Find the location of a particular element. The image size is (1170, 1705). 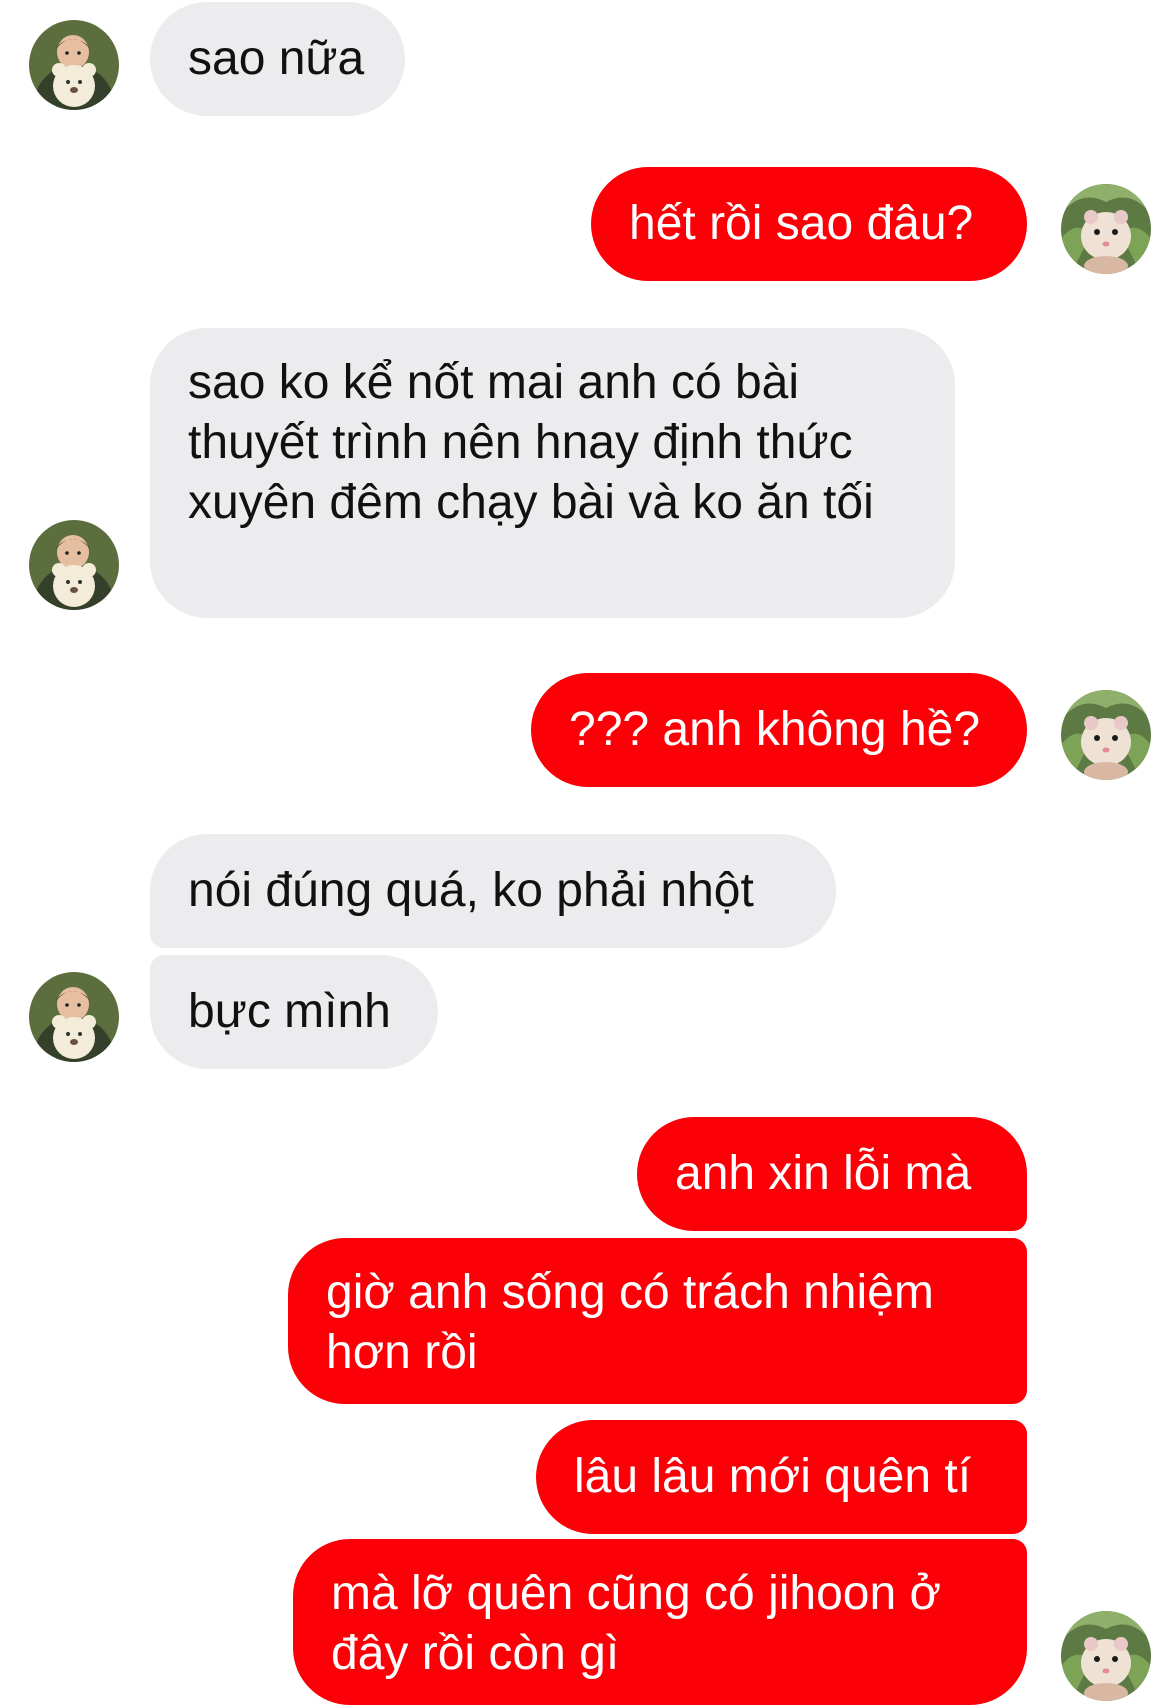

message-text: sao nữa is located at coordinates (276, 58).